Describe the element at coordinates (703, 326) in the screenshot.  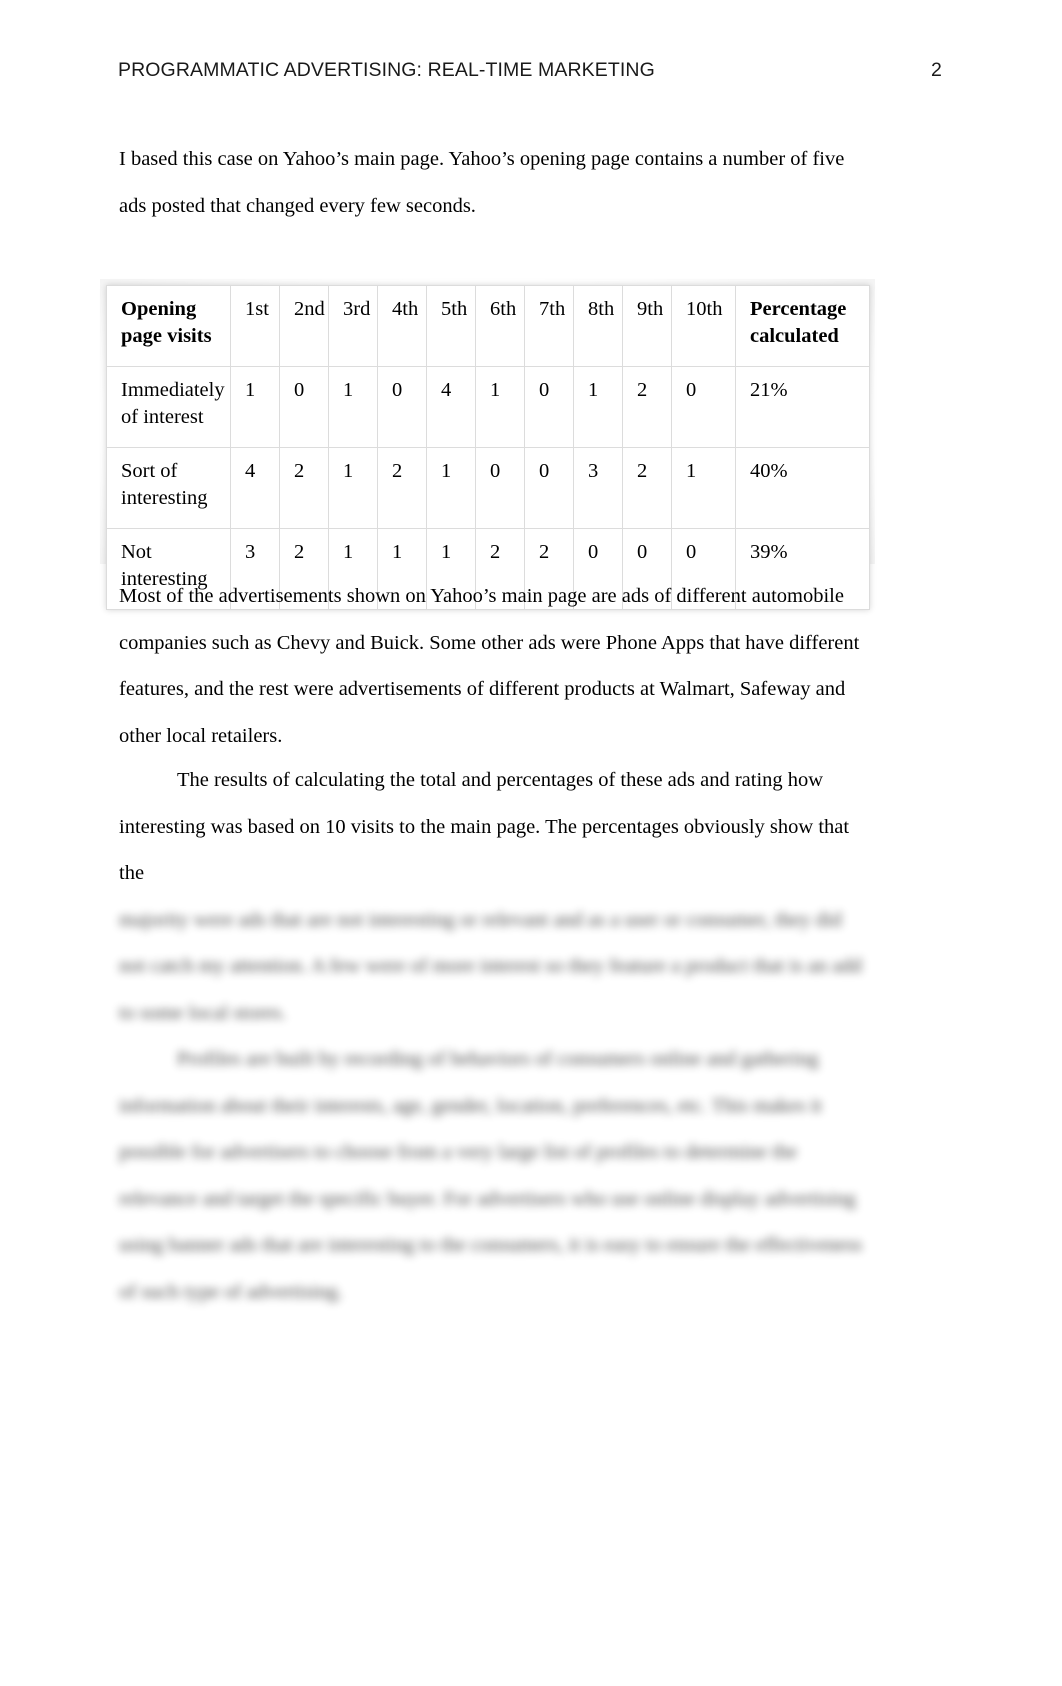
I see `column-header-10th: 10th` at that location.